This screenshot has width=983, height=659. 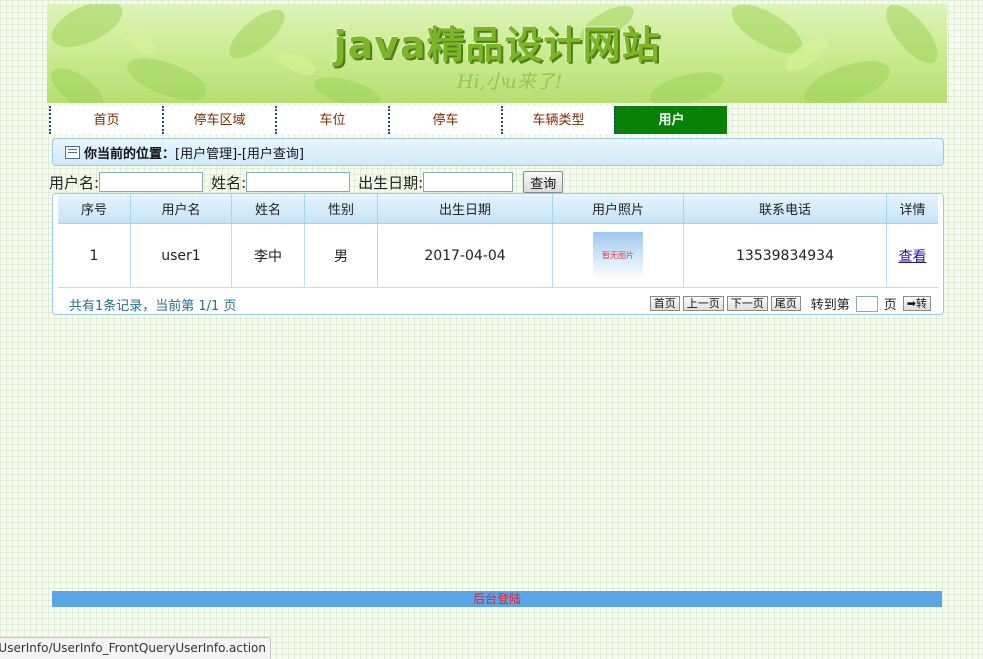 I want to click on list-icon, so click(x=72, y=152).